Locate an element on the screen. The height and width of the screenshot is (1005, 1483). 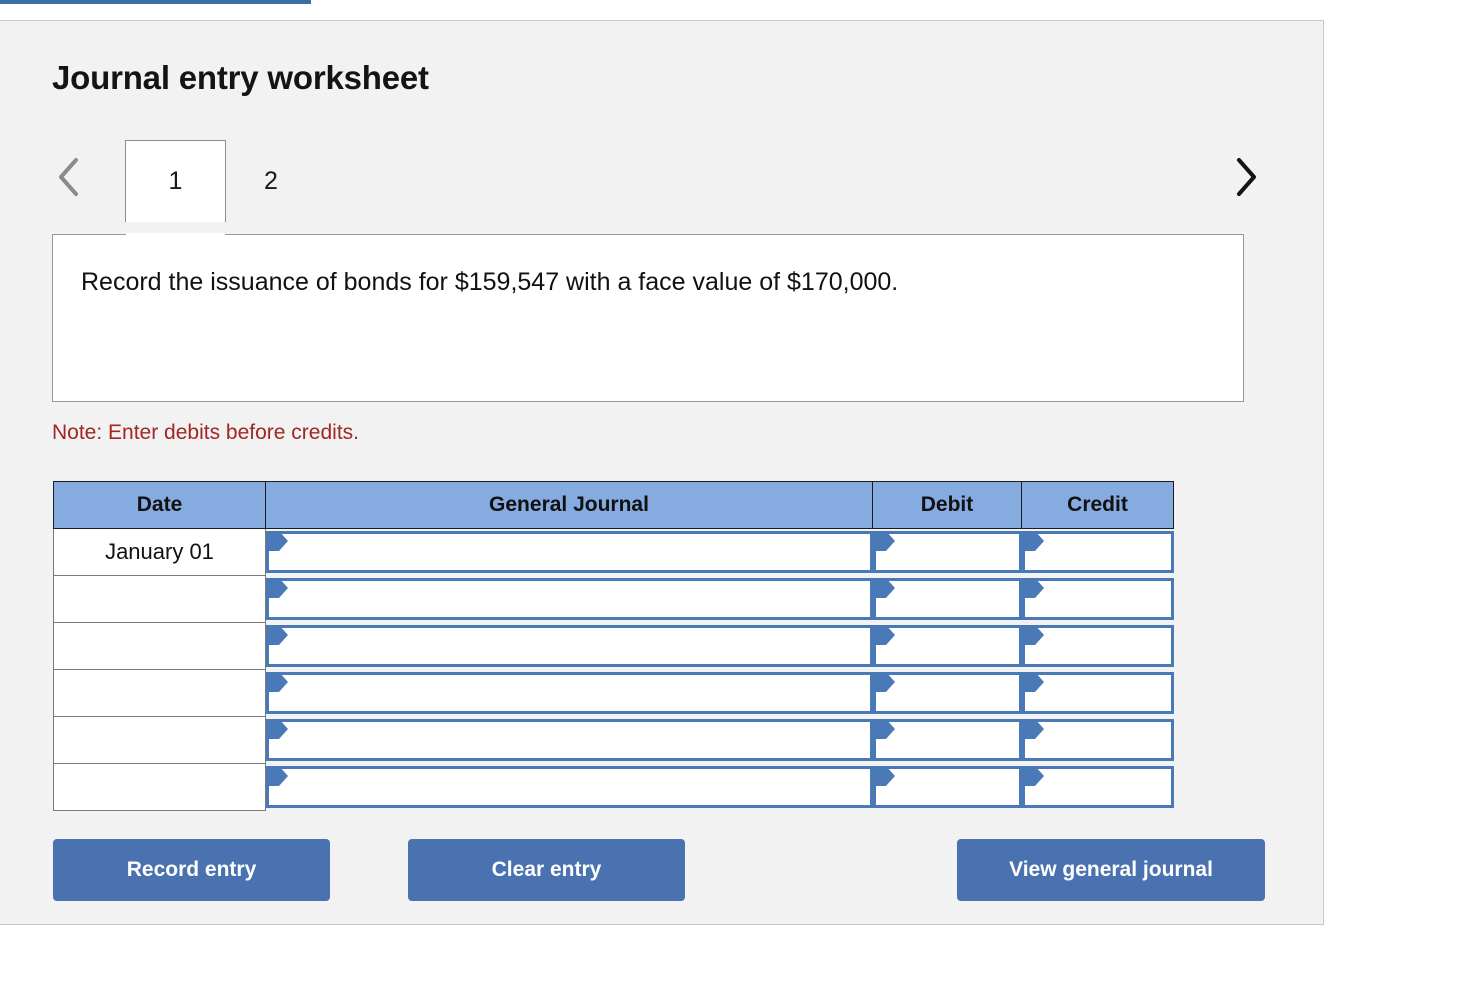
page-title: Journal entry worksheet is located at coordinates (240, 77).